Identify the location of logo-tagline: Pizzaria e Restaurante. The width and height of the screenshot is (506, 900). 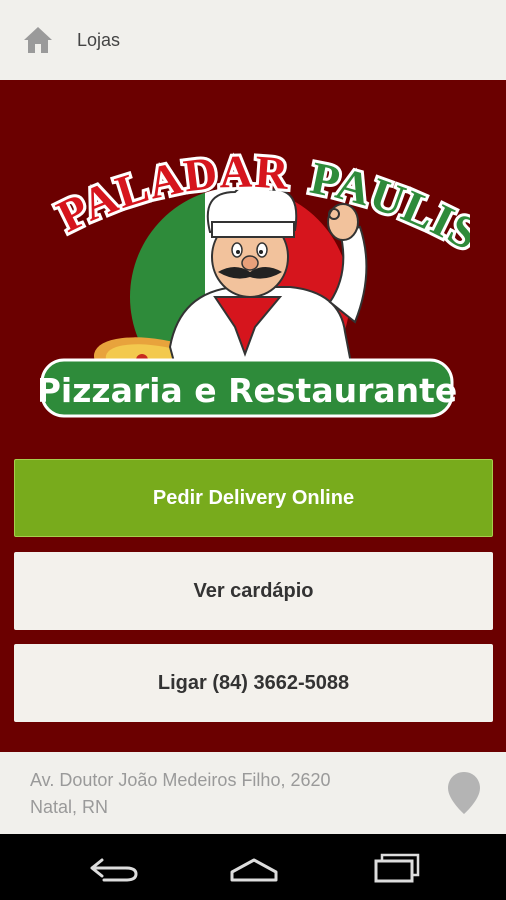
(248, 390).